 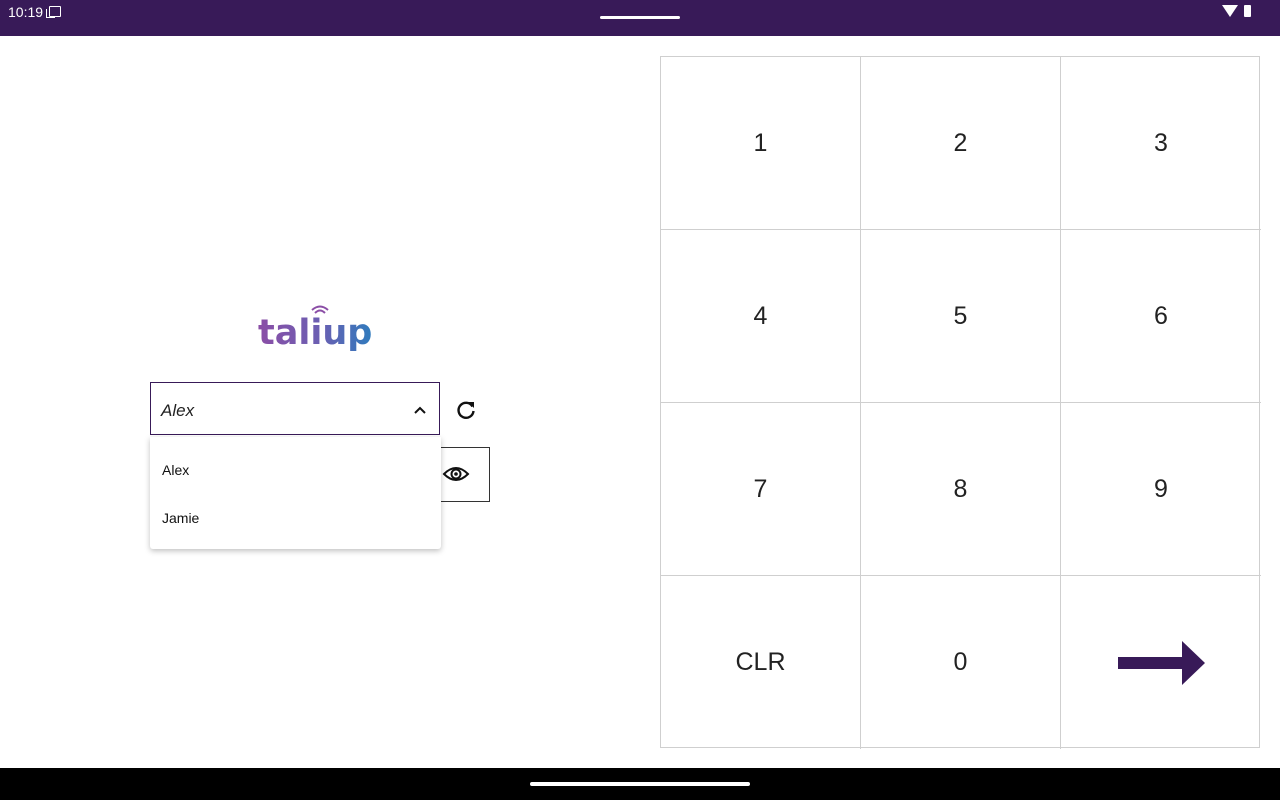 What do you see at coordinates (295, 493) in the screenshot?
I see `user-dropdown-menu: Alex Jamie` at bounding box center [295, 493].